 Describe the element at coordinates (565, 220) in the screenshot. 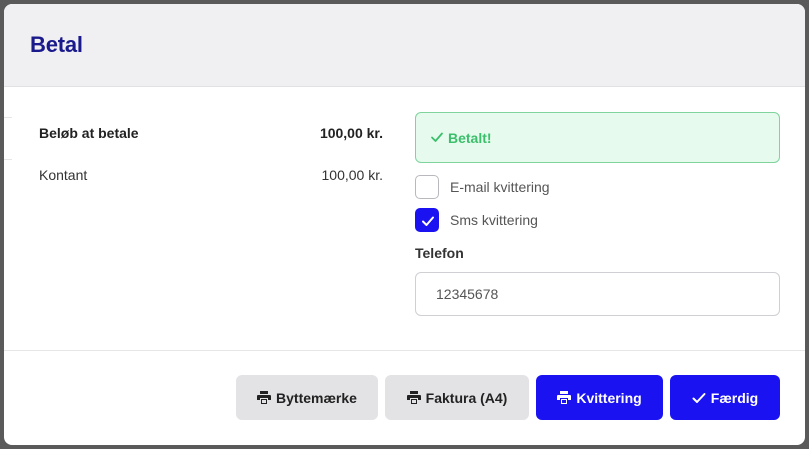

I see `sms-receipt-option: Sms kvittering` at that location.